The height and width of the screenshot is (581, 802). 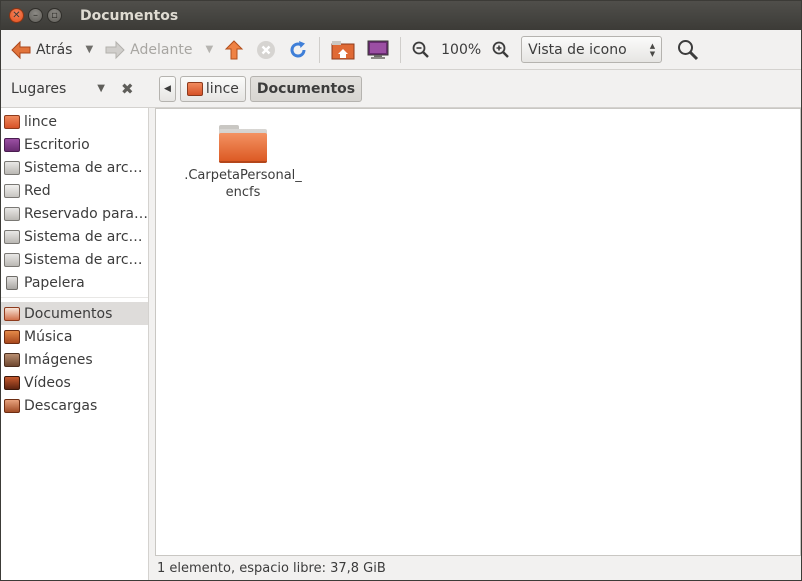 What do you see at coordinates (161, 49) in the screenshot?
I see `forward-label: Adelante` at bounding box center [161, 49].